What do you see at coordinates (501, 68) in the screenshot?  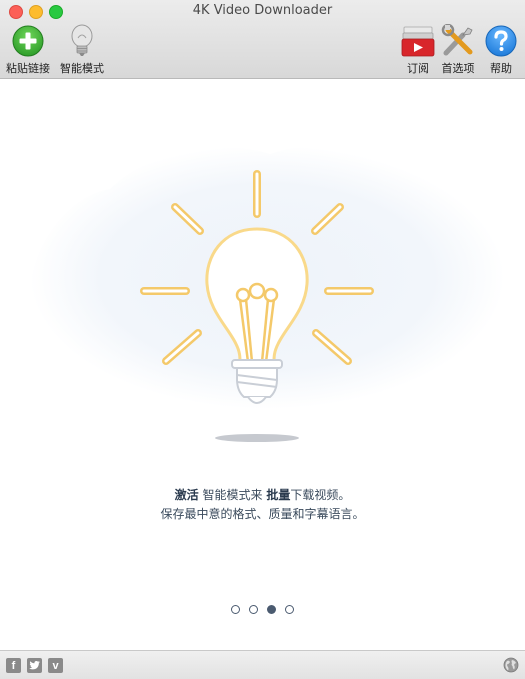 I see `help-label: 帮助` at bounding box center [501, 68].